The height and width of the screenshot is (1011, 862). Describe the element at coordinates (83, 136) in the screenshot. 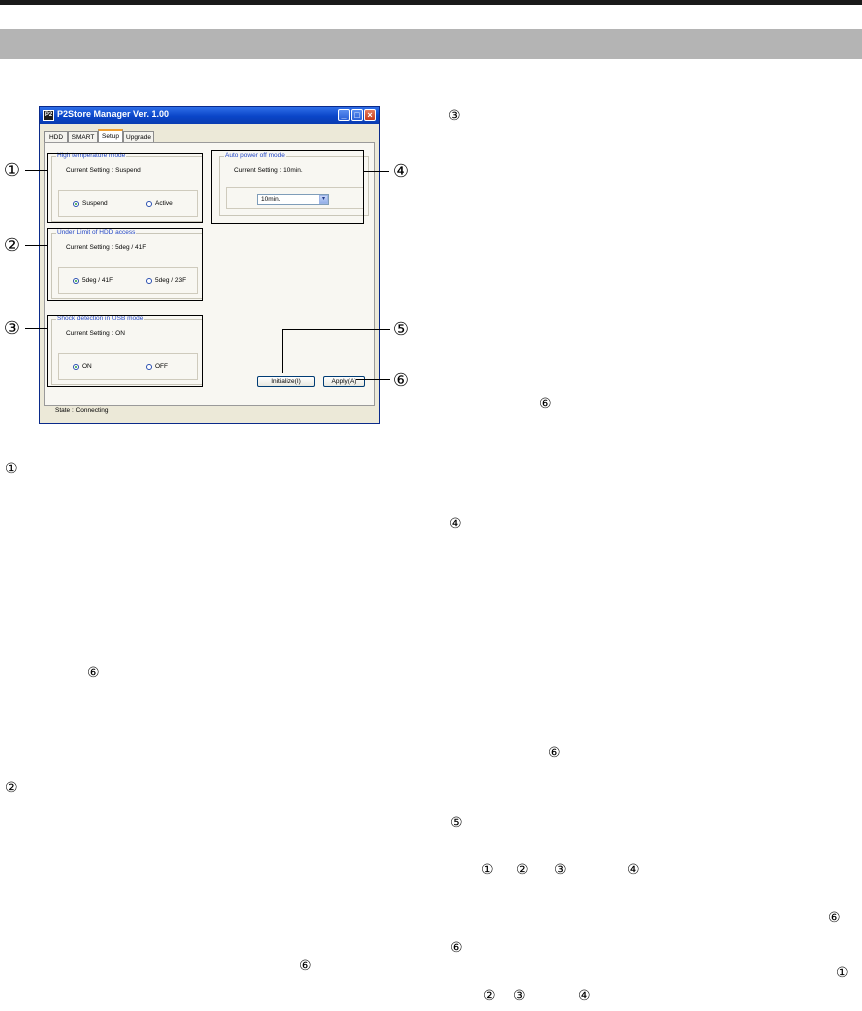

I see `tab-smart: SMART` at that location.